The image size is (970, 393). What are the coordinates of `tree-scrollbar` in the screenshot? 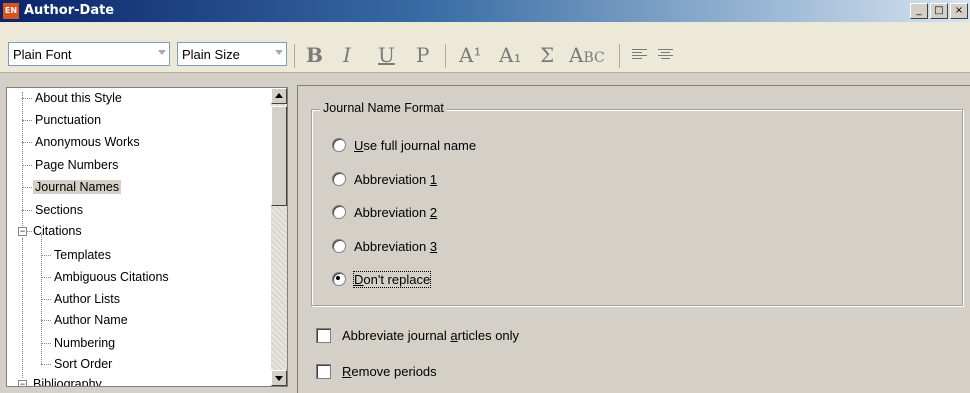 It's located at (279, 237).